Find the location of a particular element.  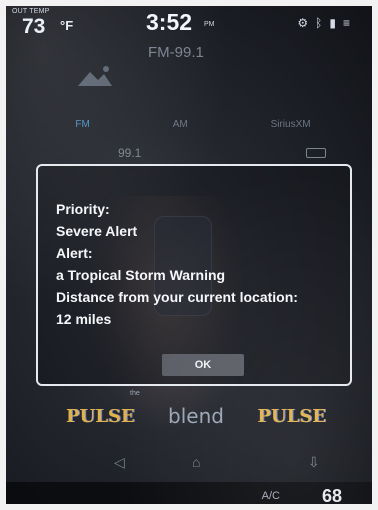

menu-icon: ≡ is located at coordinates (346, 23).